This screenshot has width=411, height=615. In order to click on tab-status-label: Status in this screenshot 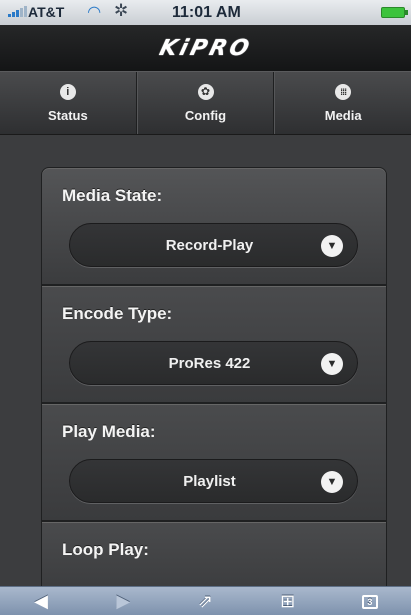, I will do `click(67, 115)`.